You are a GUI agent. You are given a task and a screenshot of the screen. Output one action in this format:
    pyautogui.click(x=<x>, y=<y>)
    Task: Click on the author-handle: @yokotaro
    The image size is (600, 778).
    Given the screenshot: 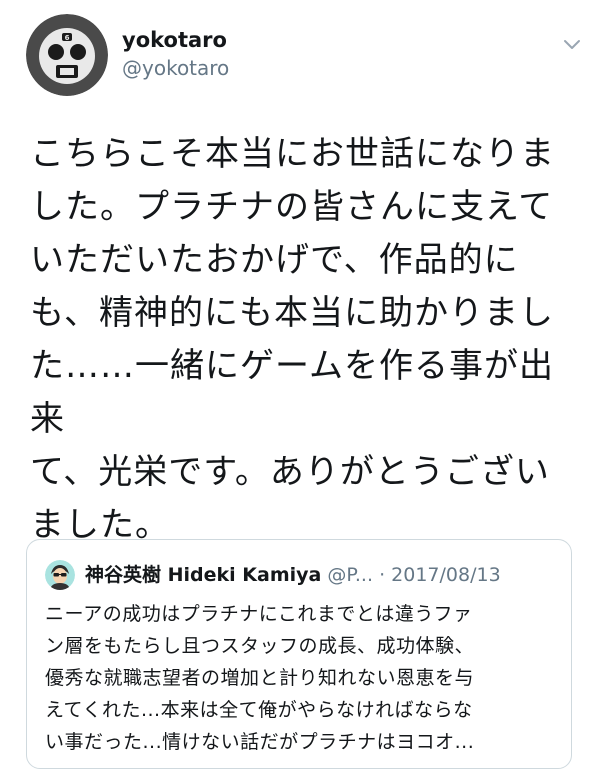 What is the action you would take?
    pyautogui.click(x=175, y=68)
    